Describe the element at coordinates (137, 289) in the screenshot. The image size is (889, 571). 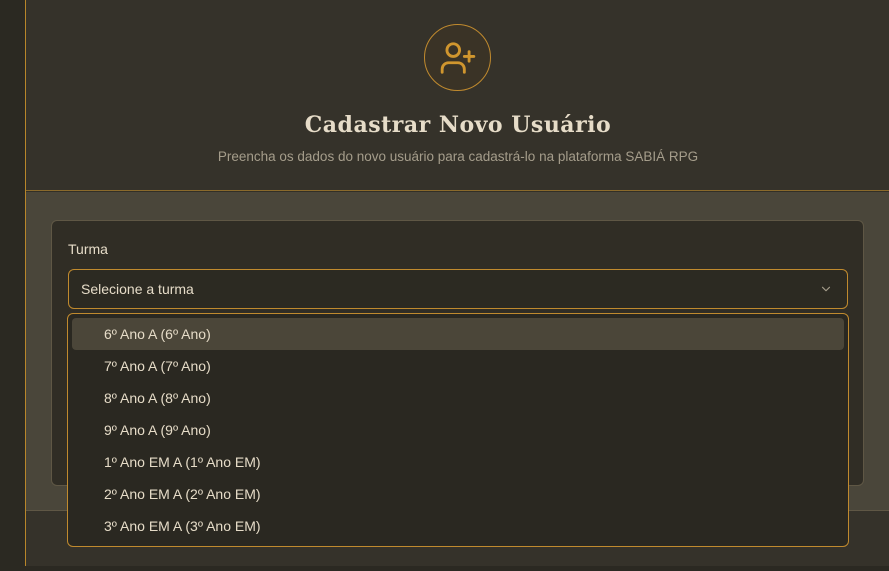
I see `turma-select-value: Selecione a turma` at that location.